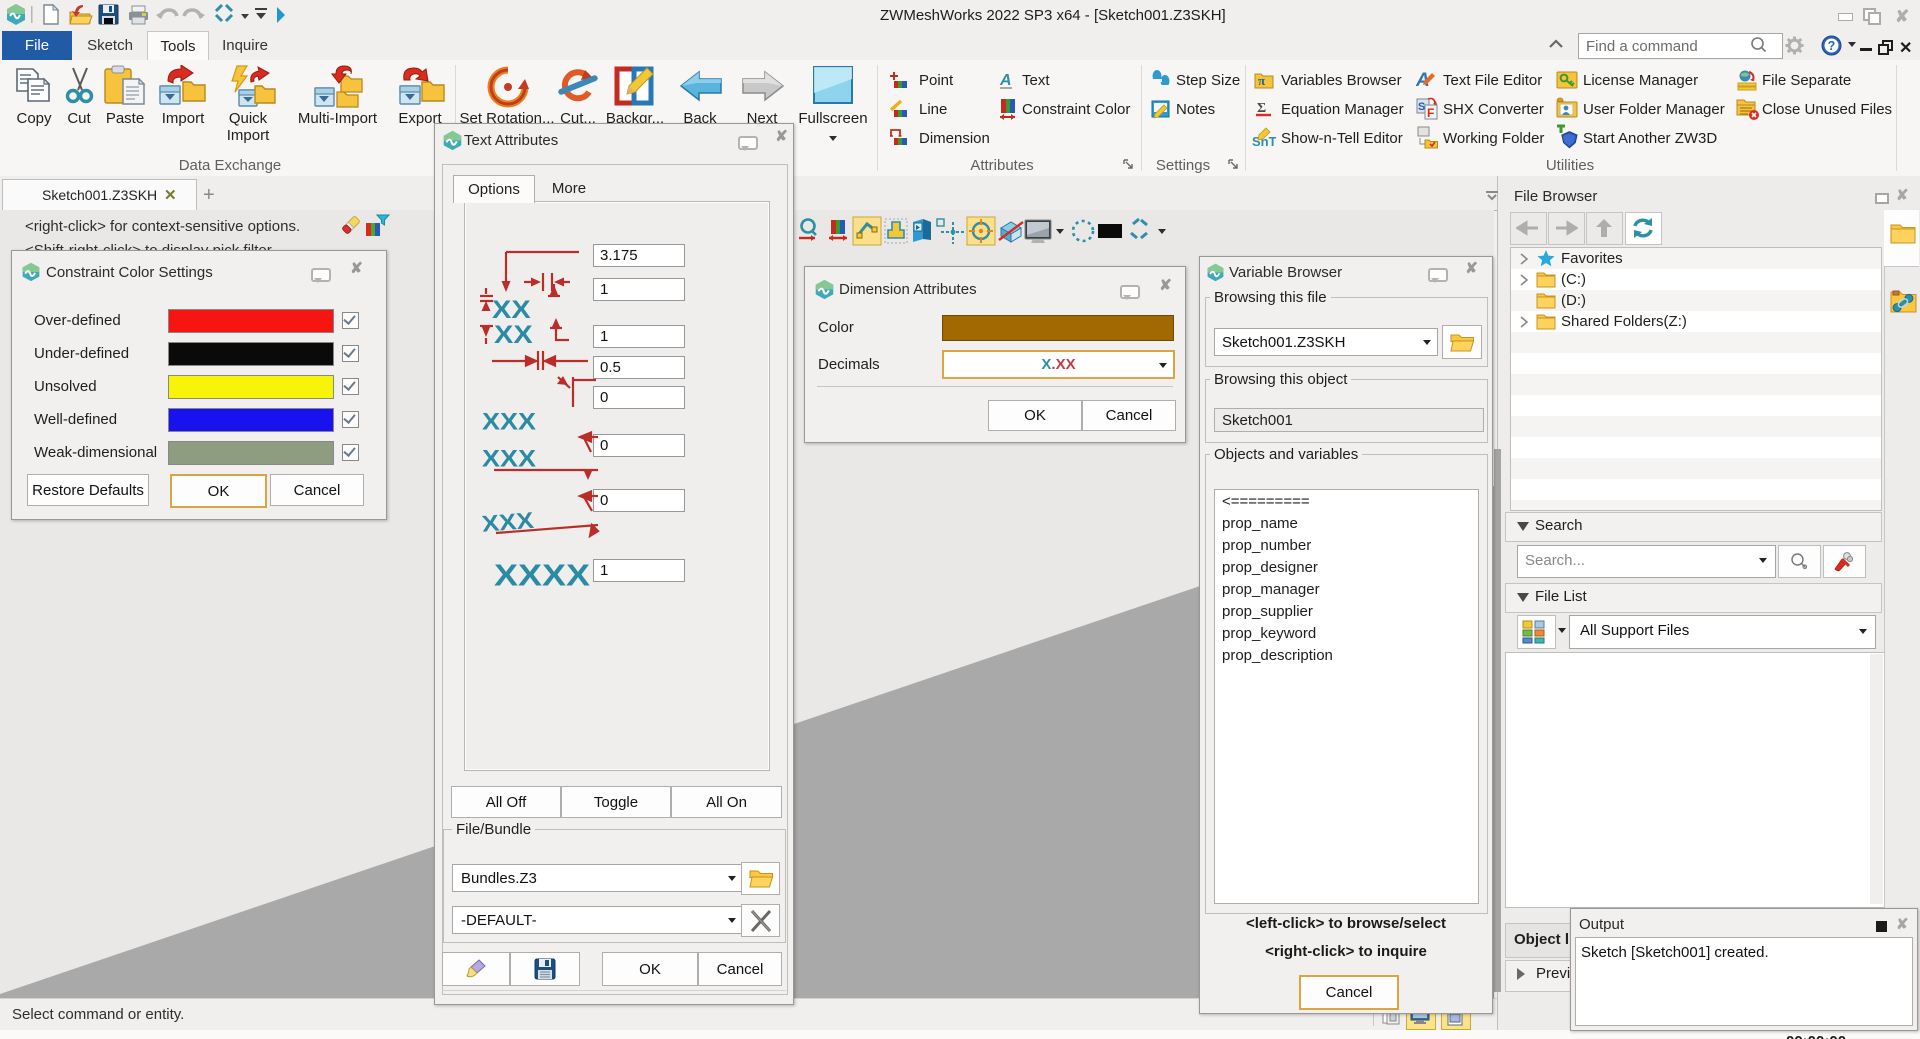  I want to click on svg-text: Σ, so click(1261, 108).